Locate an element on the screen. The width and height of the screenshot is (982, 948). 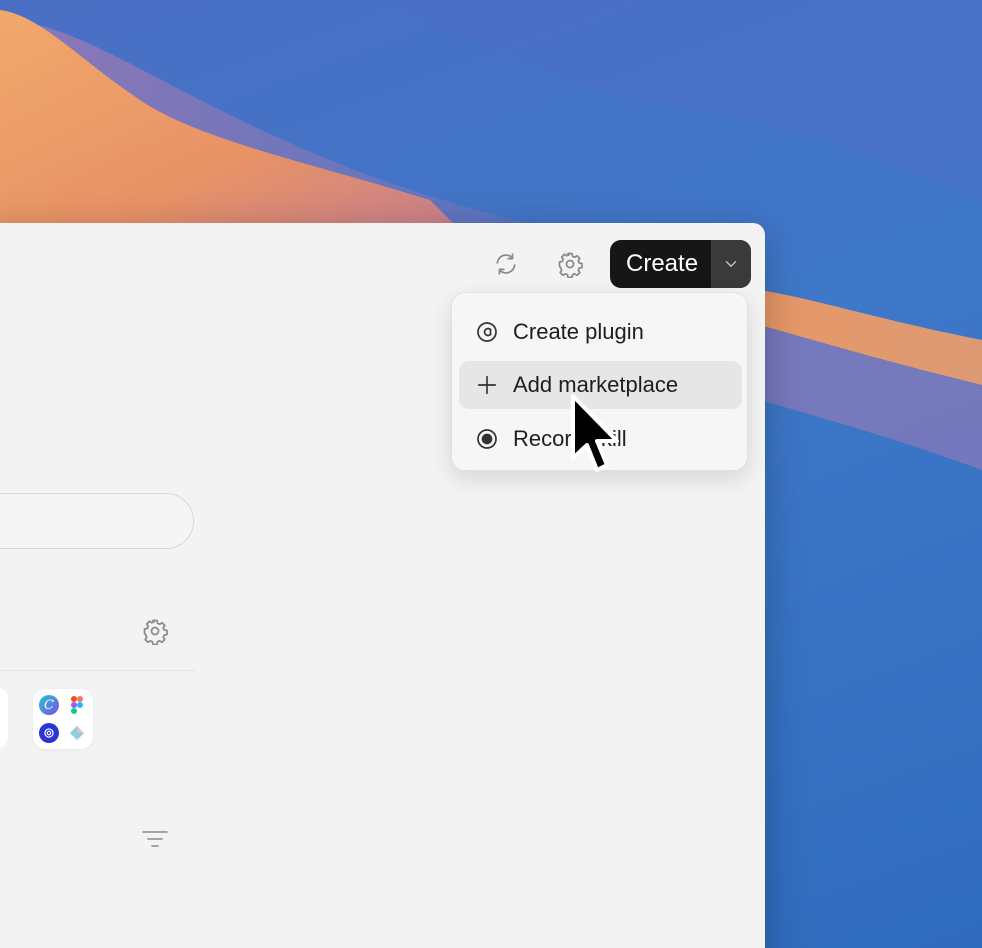
figma-logo is located at coordinates (77, 705).